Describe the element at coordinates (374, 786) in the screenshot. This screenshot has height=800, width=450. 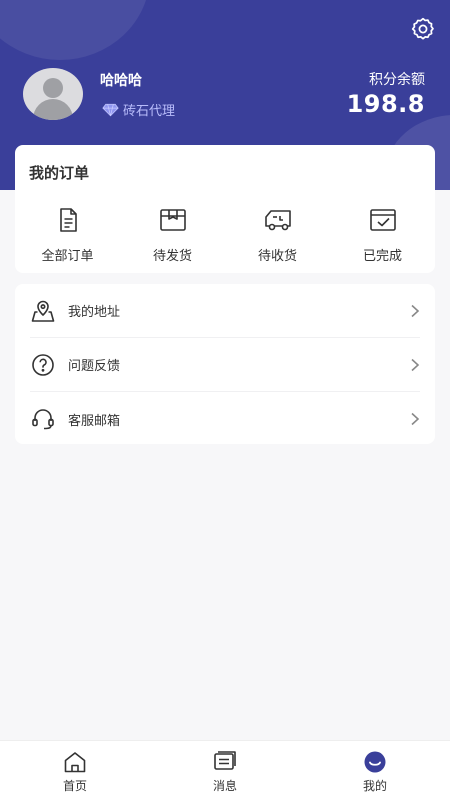
I see `tab-mine-label: 我的` at that location.